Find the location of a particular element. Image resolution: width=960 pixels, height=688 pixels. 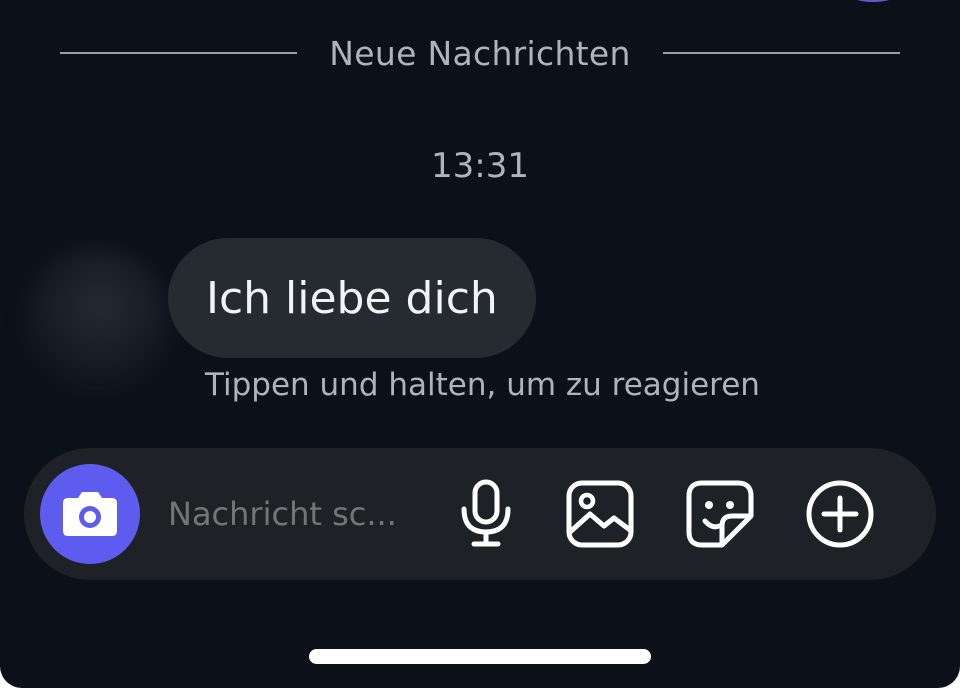

sticker-button is located at coordinates (720, 514).